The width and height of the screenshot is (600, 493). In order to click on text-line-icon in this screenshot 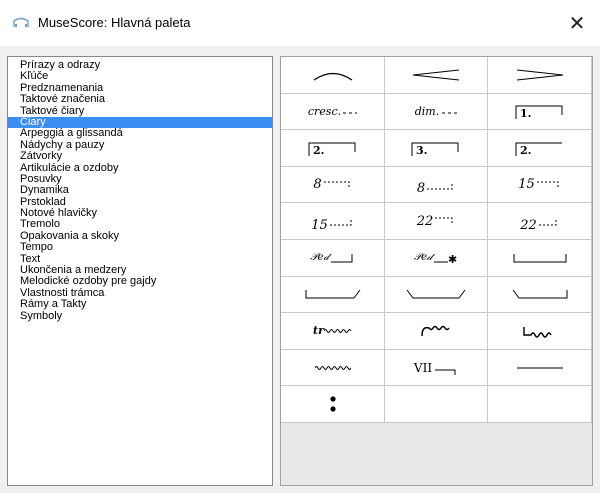, I will do `click(539, 368)`.